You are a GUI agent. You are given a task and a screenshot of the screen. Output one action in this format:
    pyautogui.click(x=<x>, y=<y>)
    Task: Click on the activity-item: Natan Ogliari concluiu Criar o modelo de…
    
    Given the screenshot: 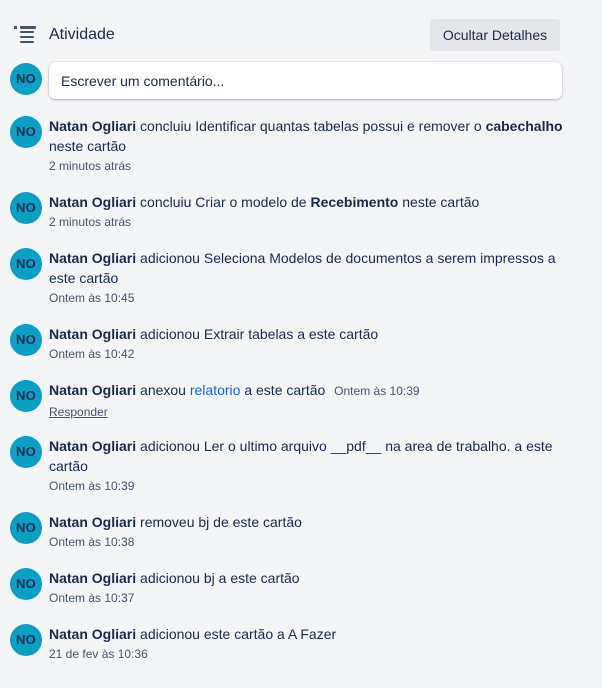 What is the action you would take?
    pyautogui.click(x=309, y=211)
    